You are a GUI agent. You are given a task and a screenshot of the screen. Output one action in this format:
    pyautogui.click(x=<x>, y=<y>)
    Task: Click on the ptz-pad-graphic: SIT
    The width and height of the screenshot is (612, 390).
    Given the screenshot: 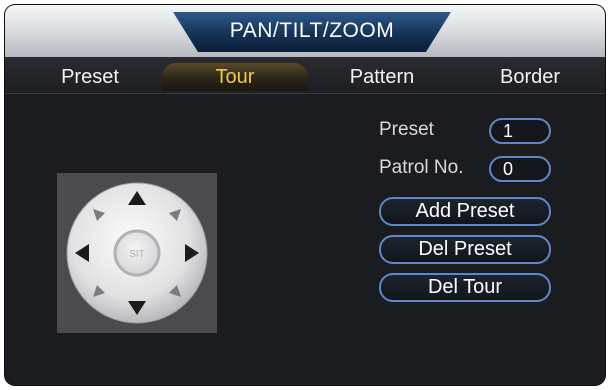 What is the action you would take?
    pyautogui.click(x=137, y=253)
    